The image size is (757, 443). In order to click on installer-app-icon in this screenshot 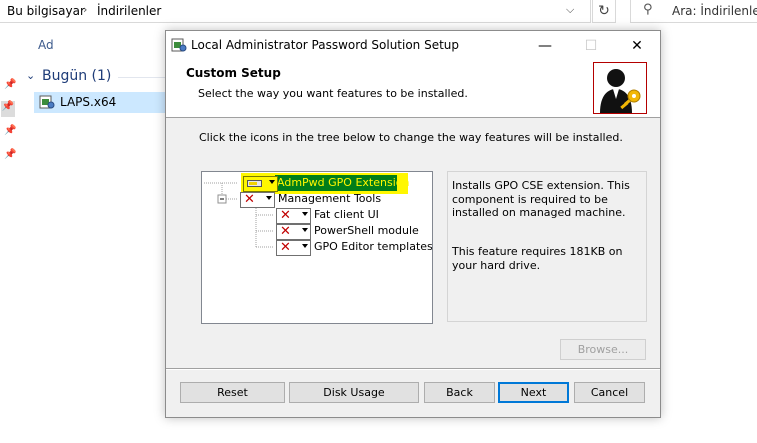, I will do `click(179, 45)`.